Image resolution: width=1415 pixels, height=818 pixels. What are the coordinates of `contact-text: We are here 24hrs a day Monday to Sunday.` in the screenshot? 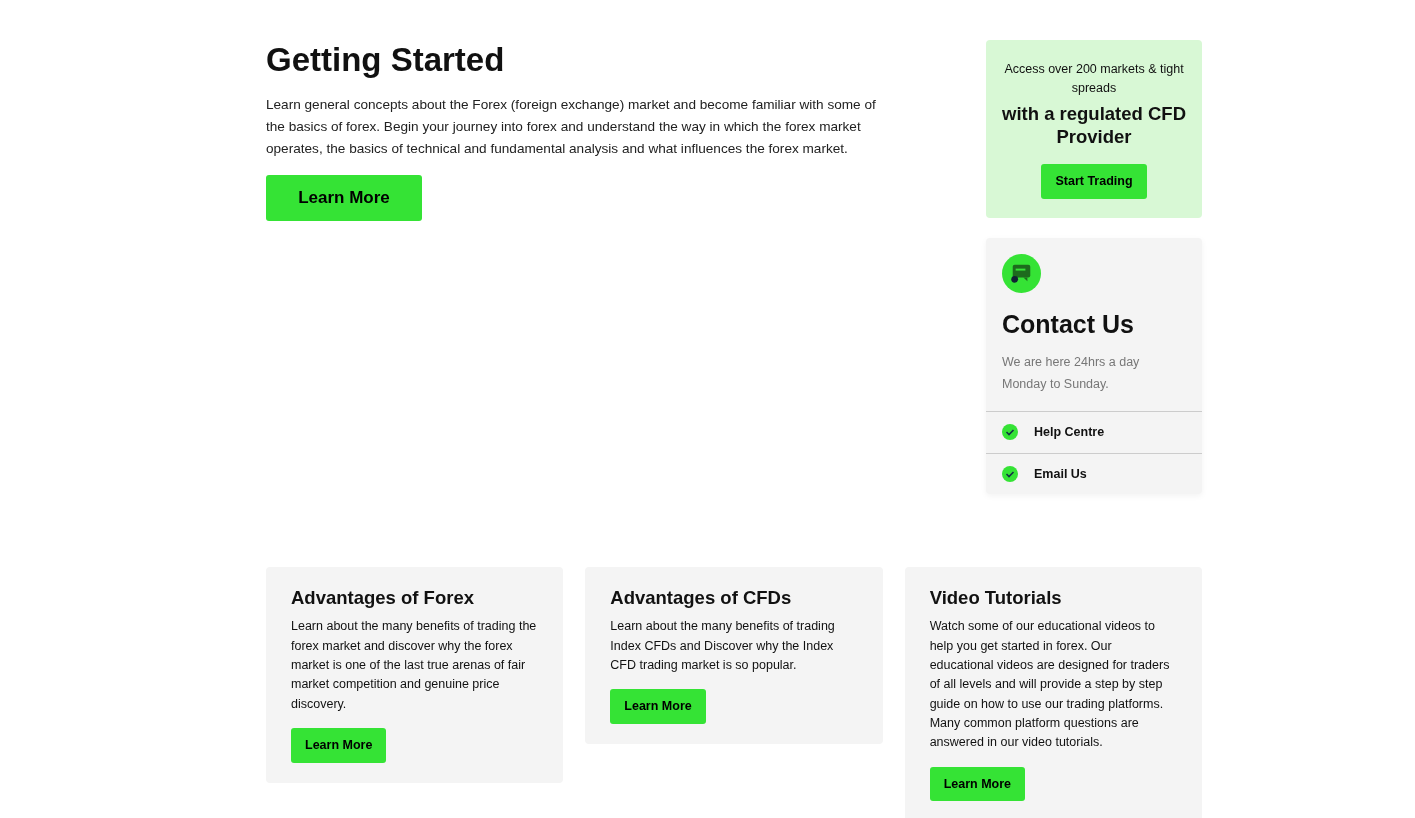 It's located at (1071, 373).